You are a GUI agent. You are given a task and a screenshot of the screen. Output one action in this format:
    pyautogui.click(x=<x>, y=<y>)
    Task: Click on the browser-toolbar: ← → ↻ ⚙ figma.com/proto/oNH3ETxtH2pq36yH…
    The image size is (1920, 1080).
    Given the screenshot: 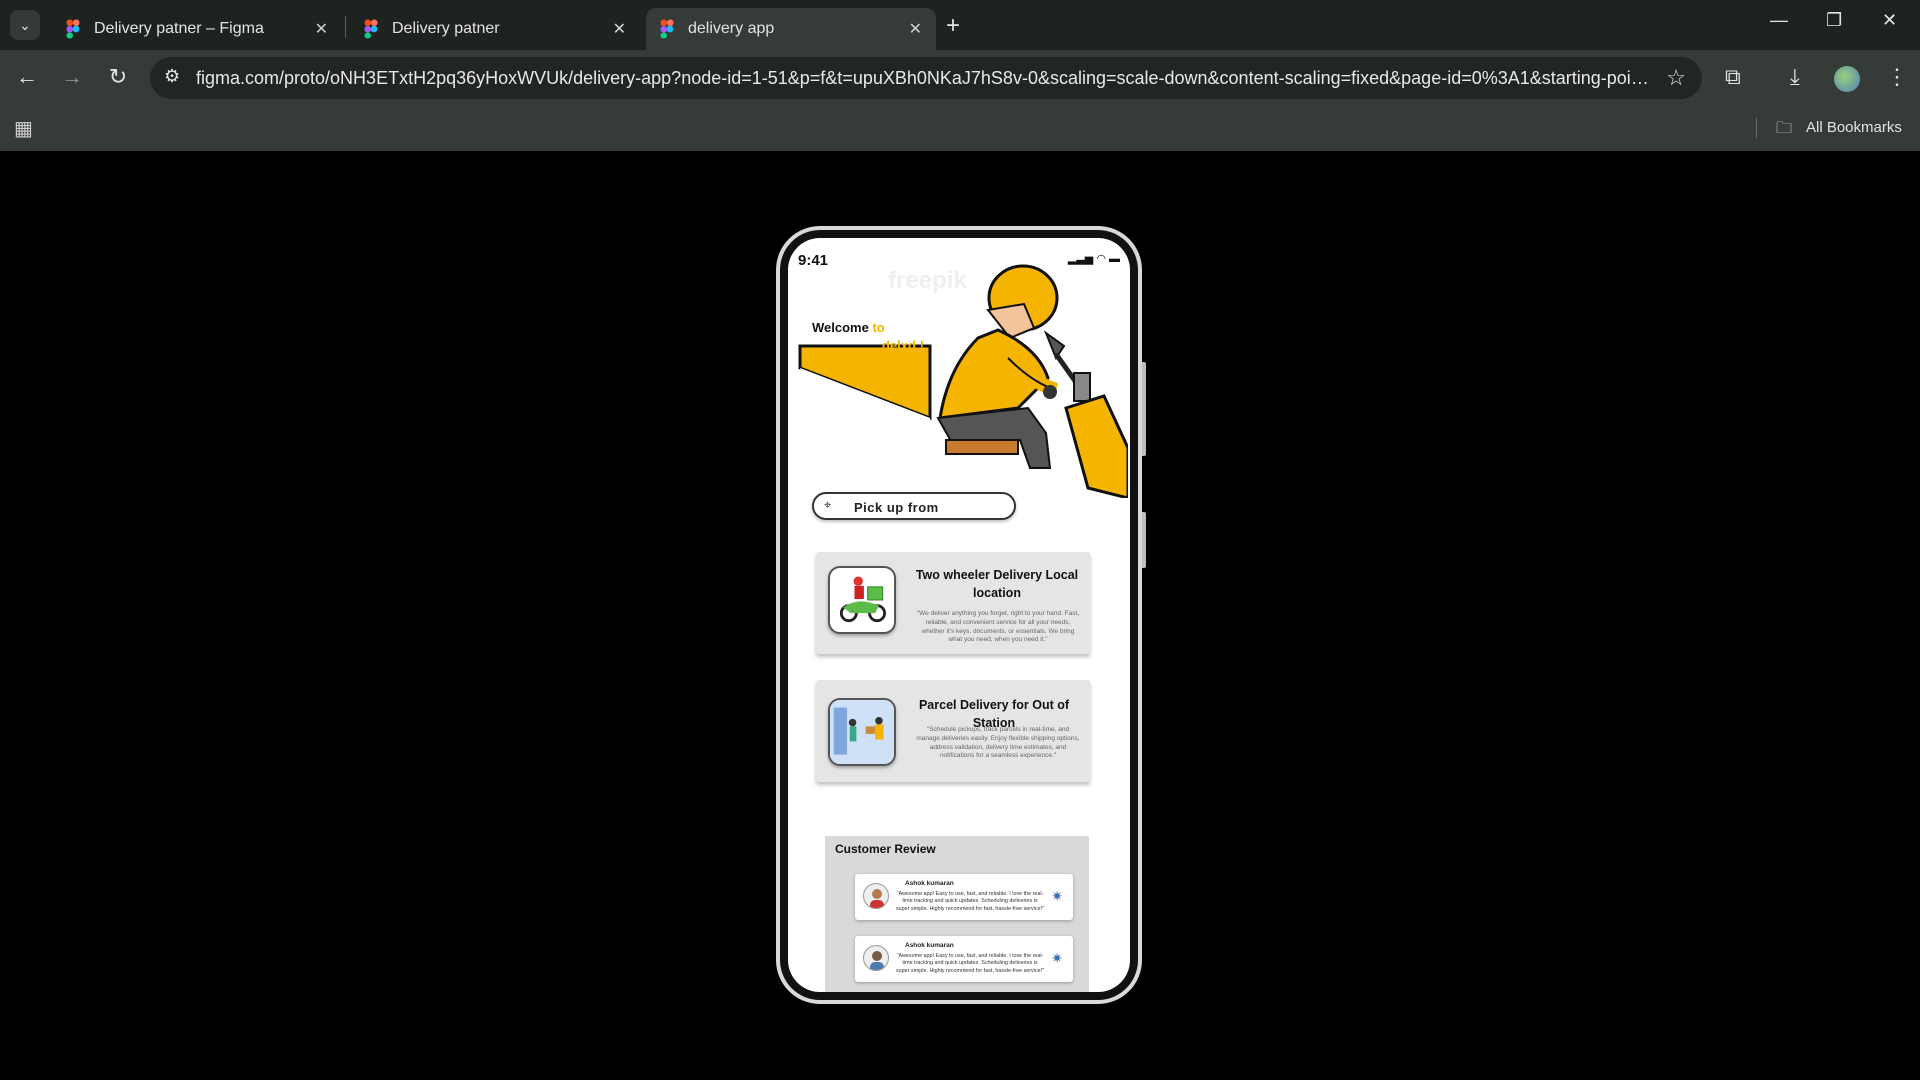 What is the action you would take?
    pyautogui.click(x=960, y=78)
    